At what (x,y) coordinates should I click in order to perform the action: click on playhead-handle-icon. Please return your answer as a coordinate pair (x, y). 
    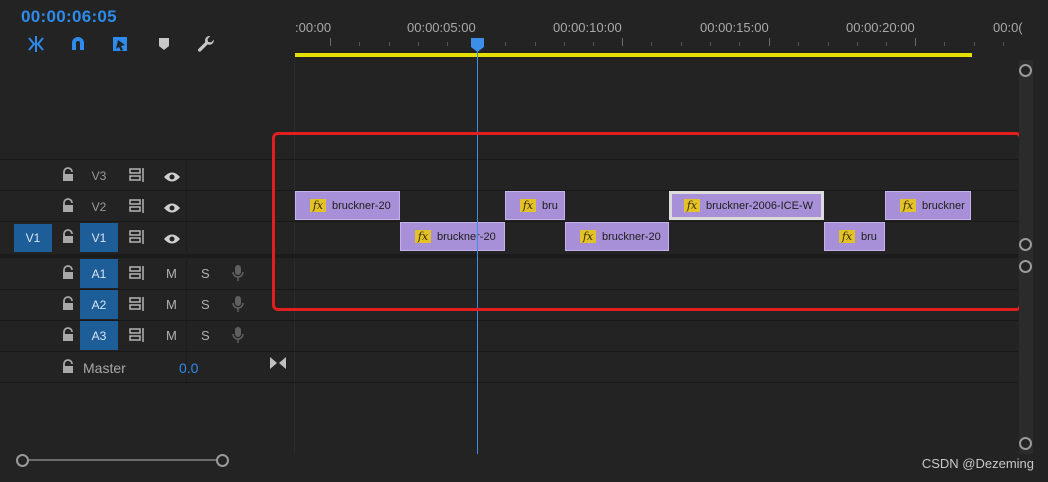
    Looking at the image, I should click on (477, 45).